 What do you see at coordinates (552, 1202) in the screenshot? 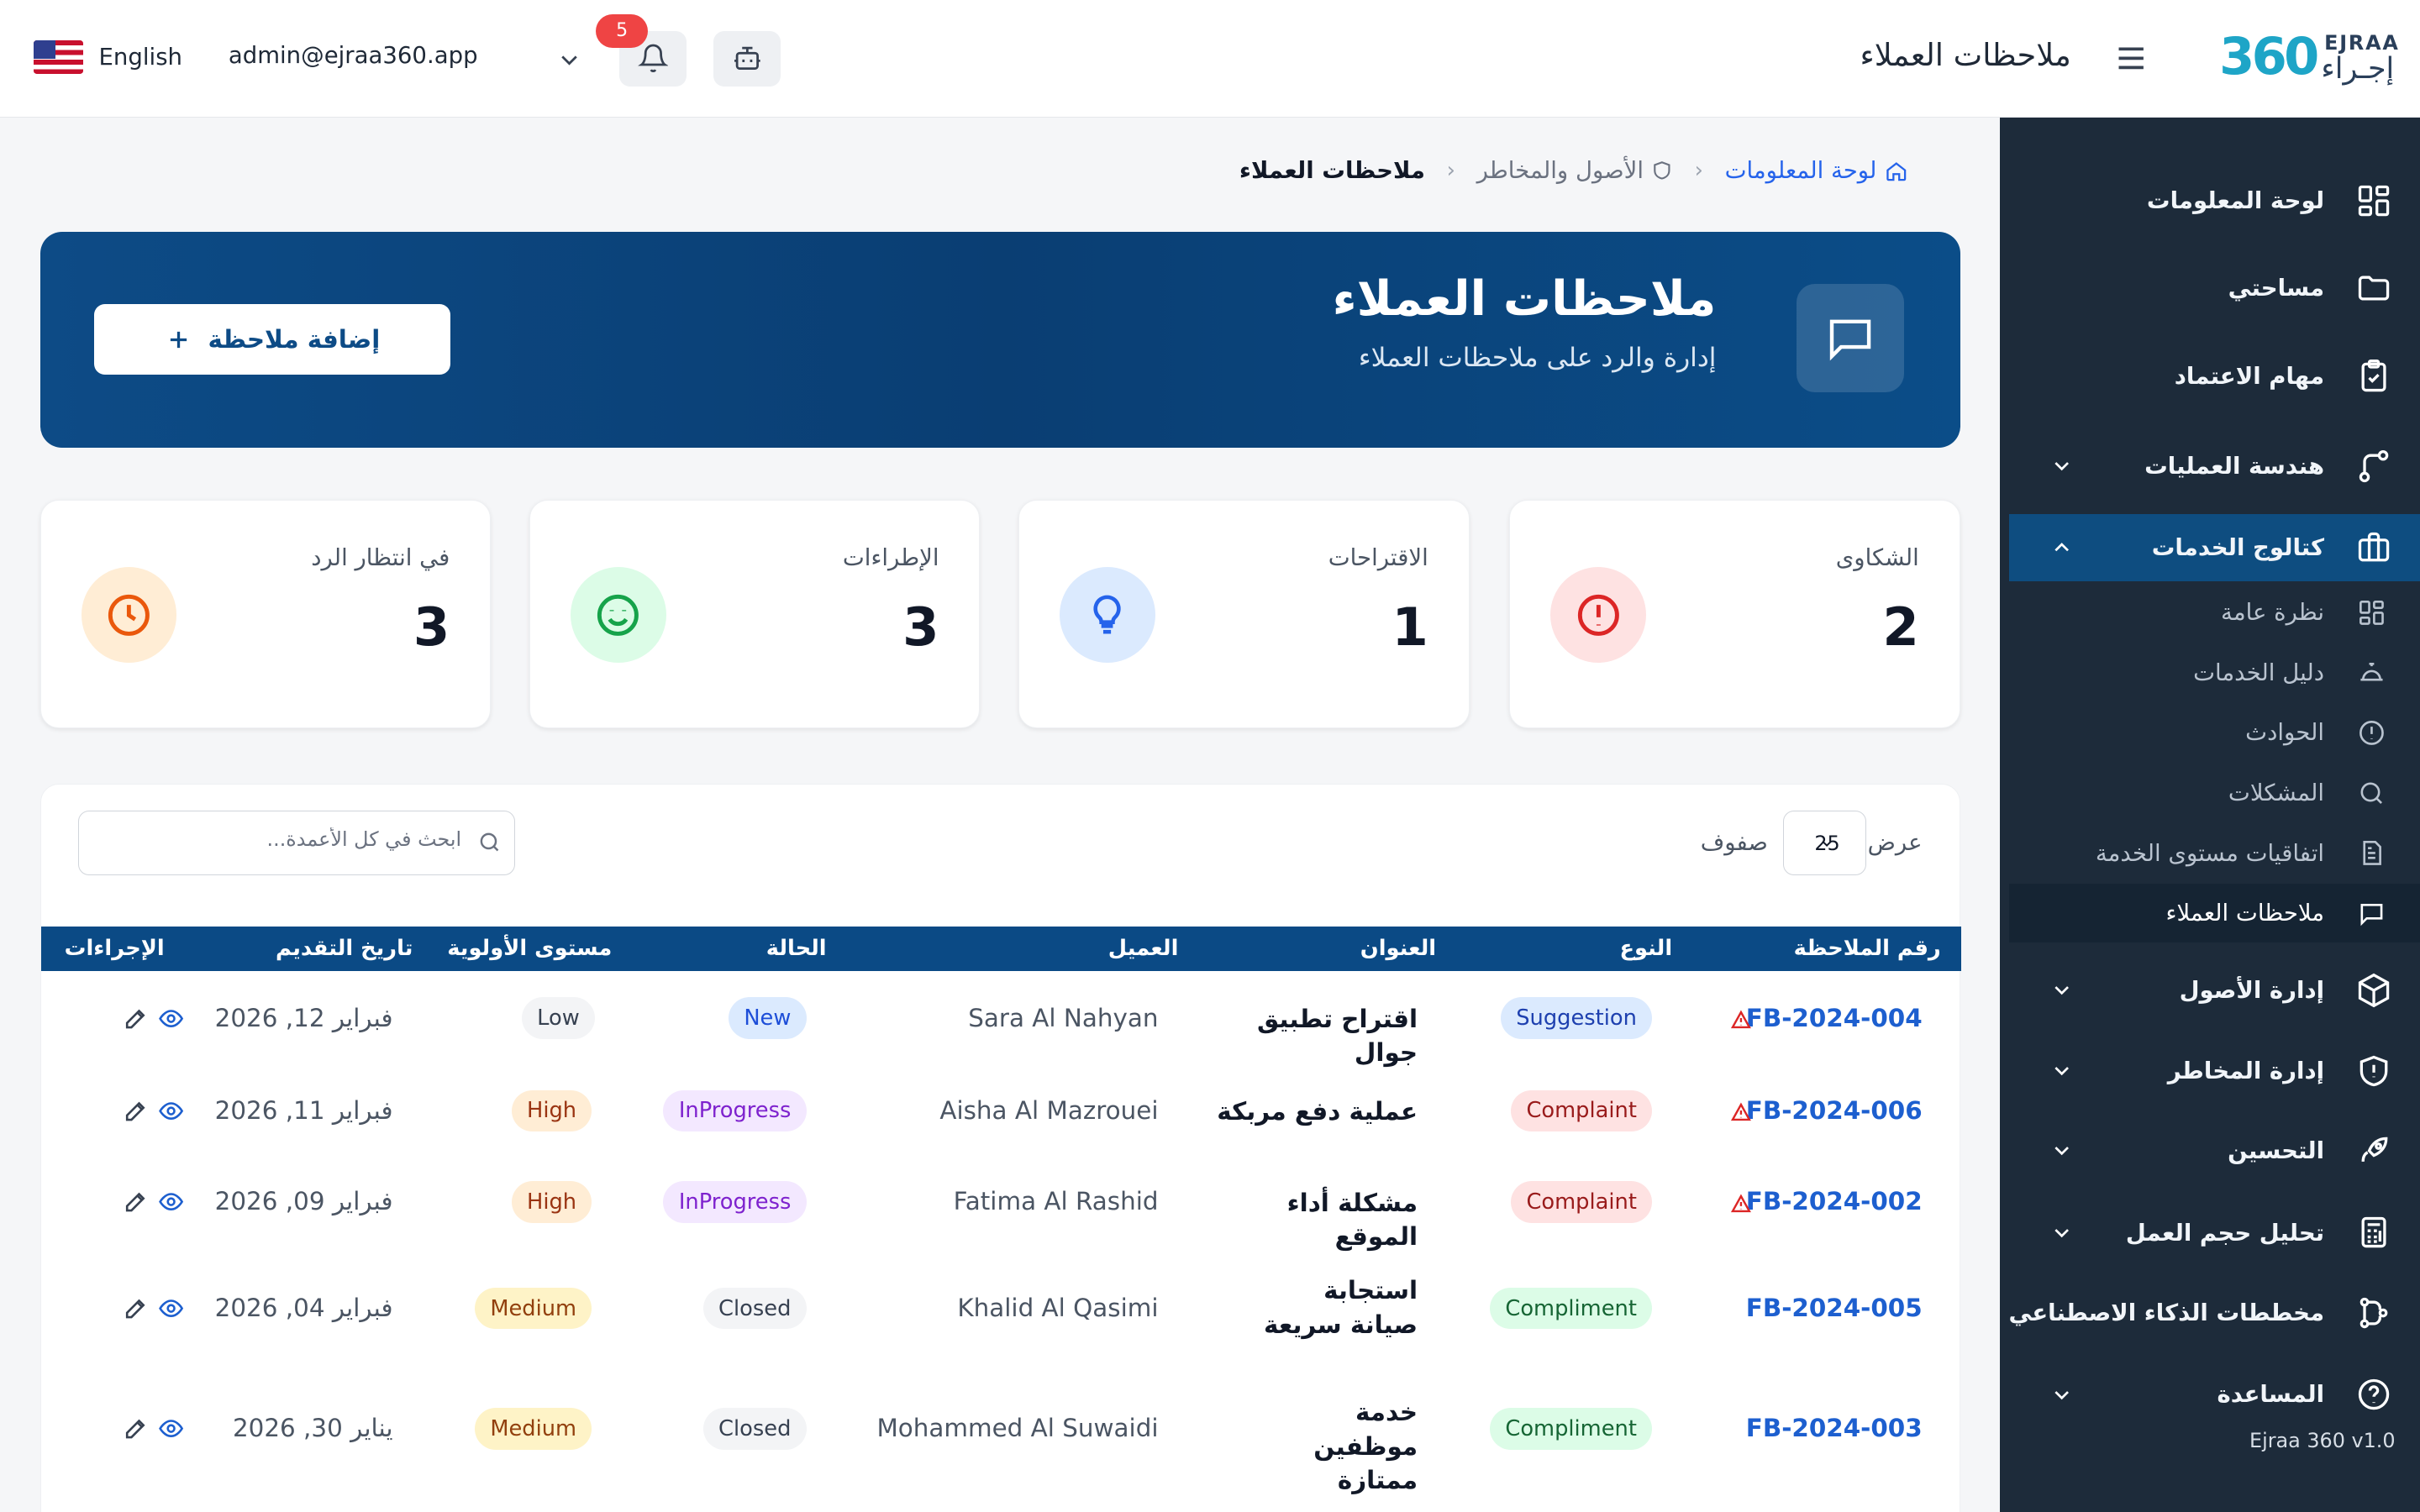
I see `priority-badge: High` at bounding box center [552, 1202].